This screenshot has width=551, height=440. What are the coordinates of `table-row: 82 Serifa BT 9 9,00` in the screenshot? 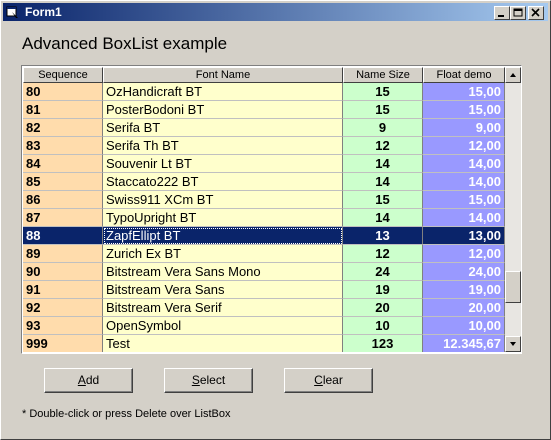 It's located at (264, 128).